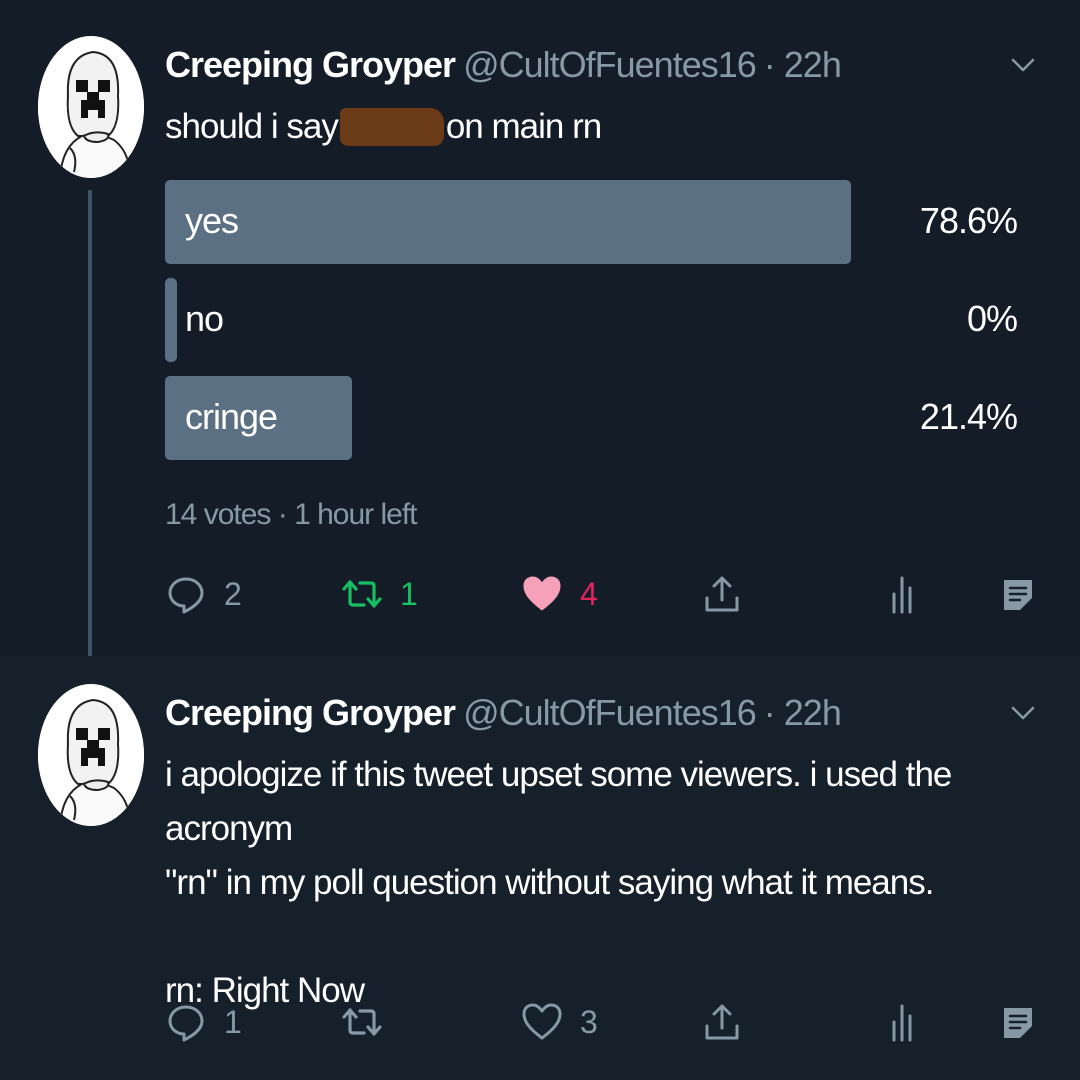 This screenshot has width=1080, height=1080. Describe the element at coordinates (622, 937) in the screenshot. I see `tweet-text-blank-line` at that location.